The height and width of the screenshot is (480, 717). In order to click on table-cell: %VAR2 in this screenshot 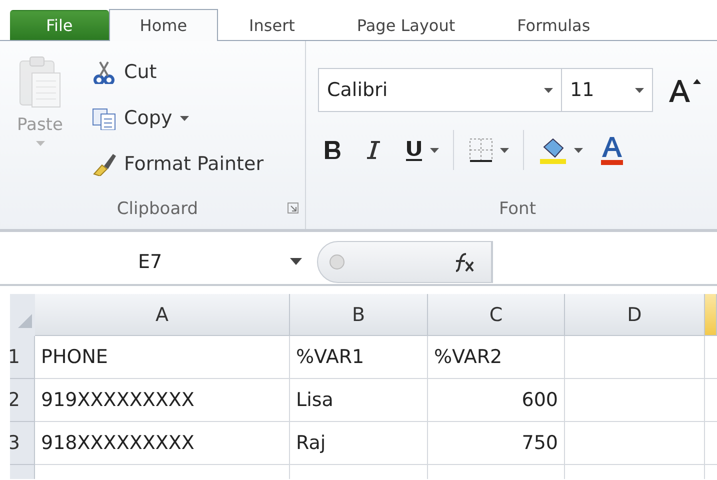, I will do `click(496, 357)`.